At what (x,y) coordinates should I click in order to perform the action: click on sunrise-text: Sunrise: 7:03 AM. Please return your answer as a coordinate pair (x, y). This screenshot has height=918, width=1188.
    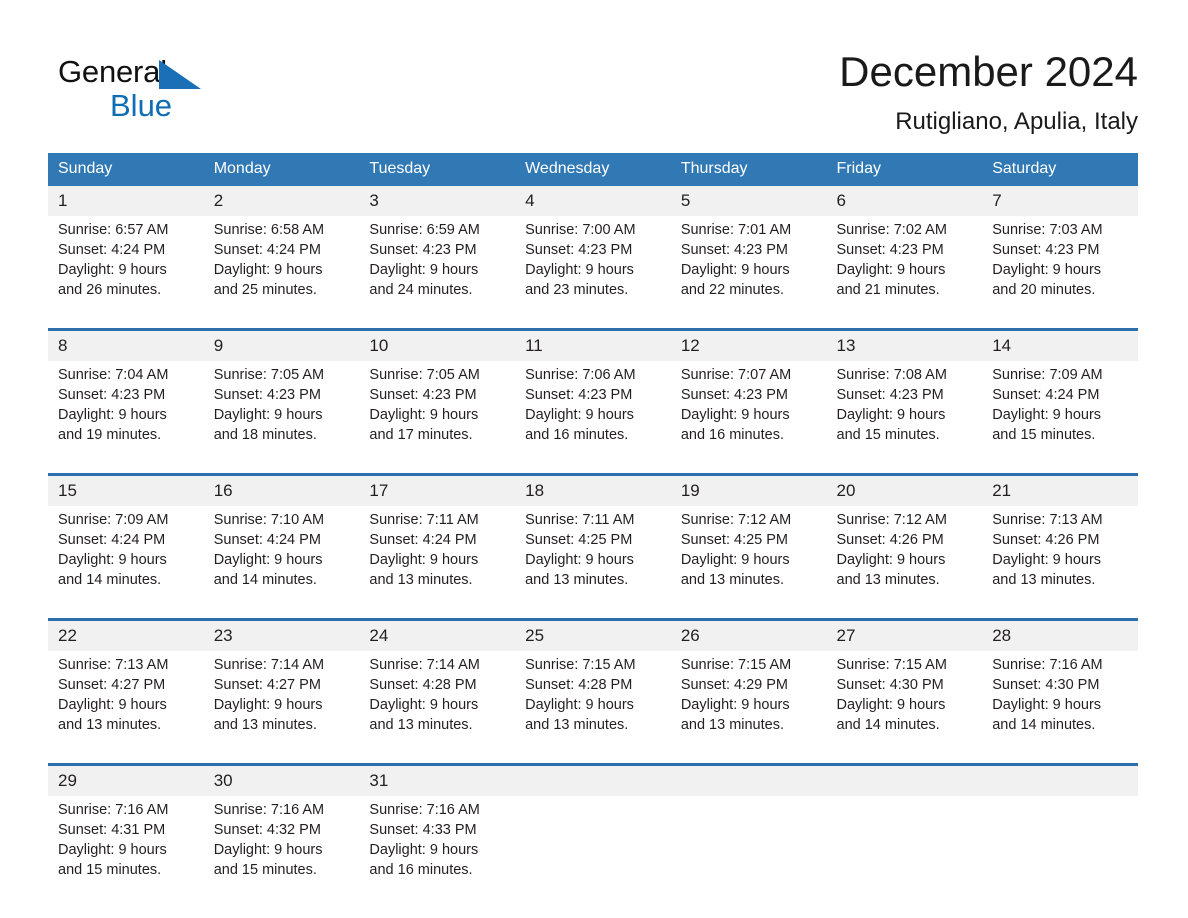
    Looking at the image, I should click on (1047, 230).